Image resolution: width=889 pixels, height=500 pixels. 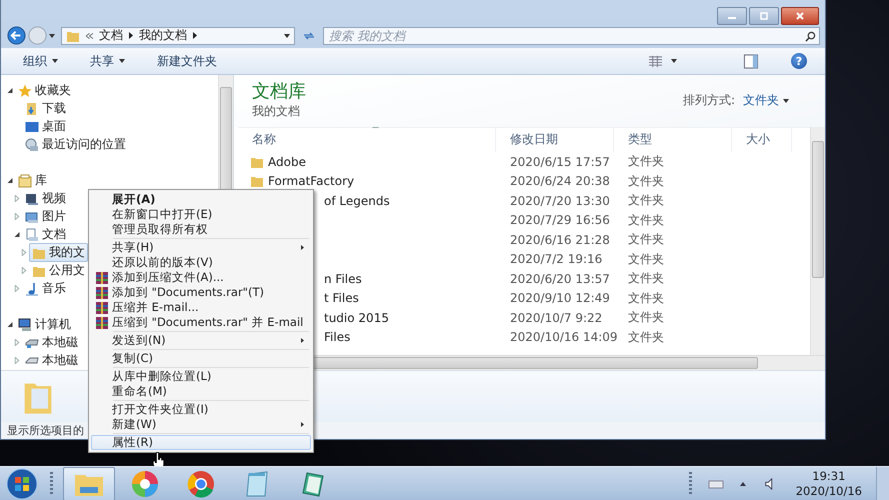 What do you see at coordinates (45, 126) in the screenshot?
I see `tree-item: 桌面` at bounding box center [45, 126].